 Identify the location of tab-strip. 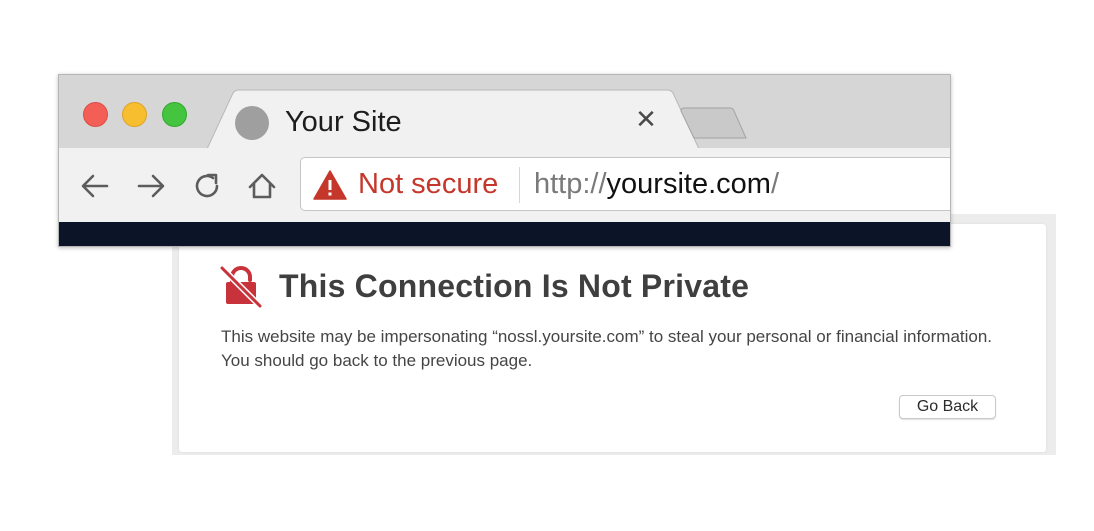
(476, 119).